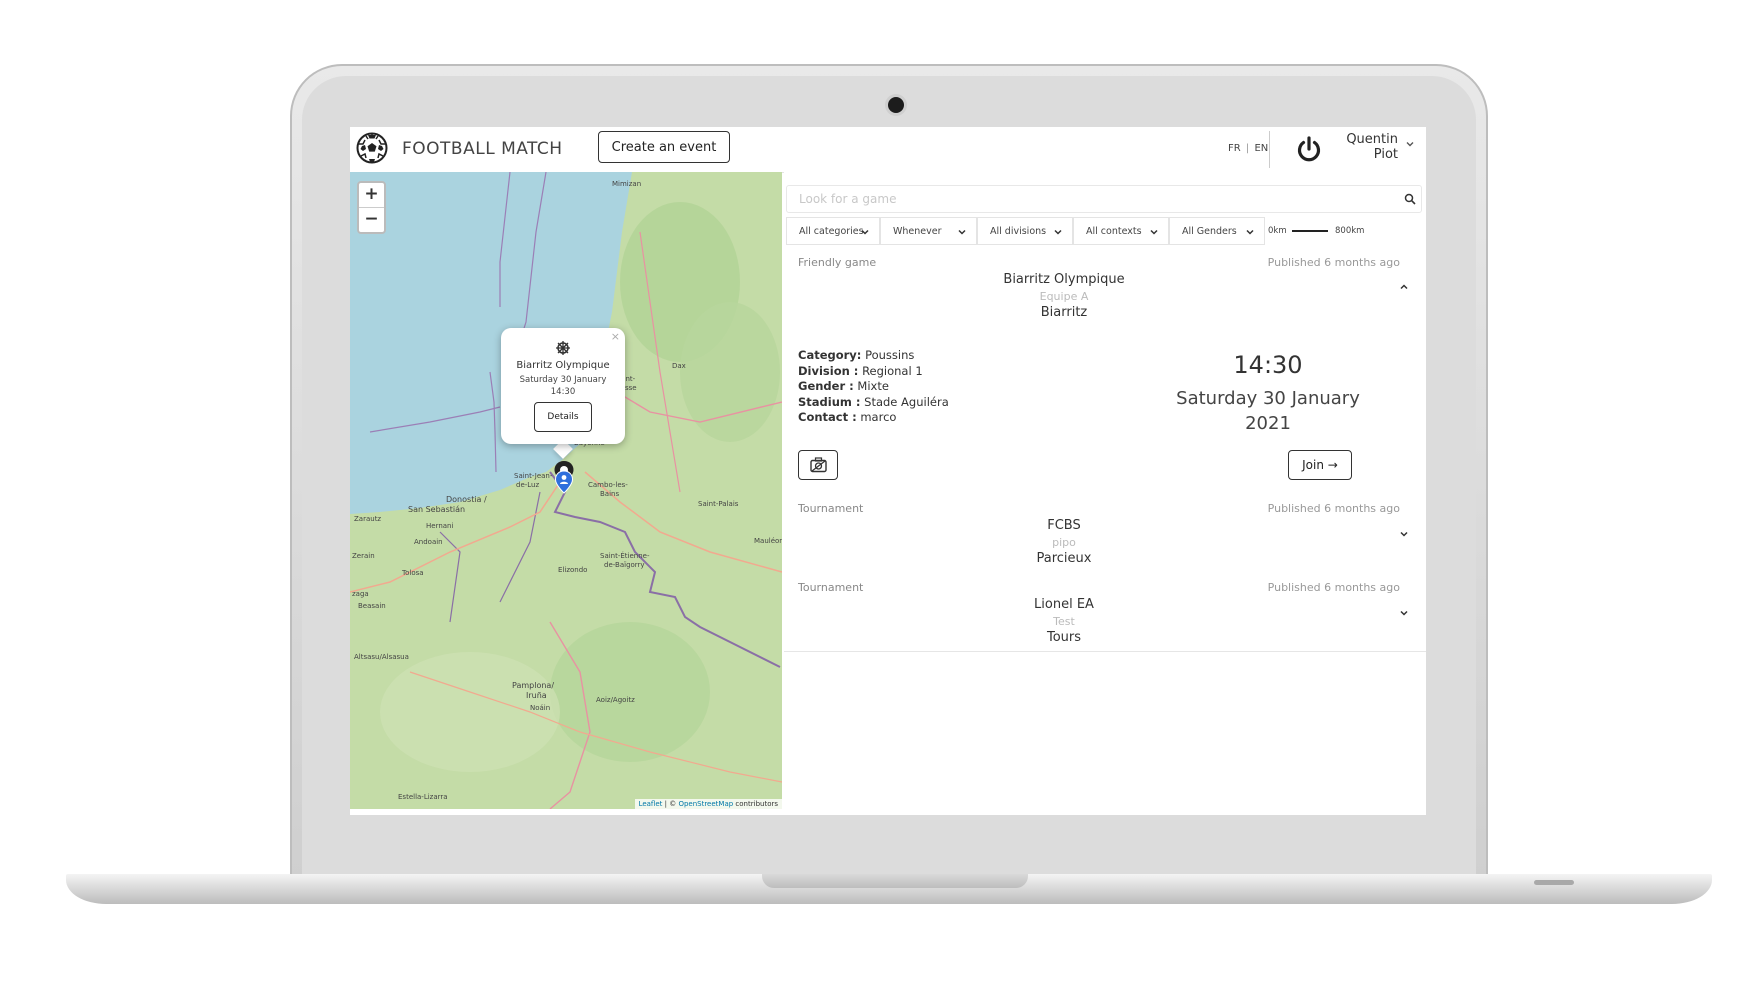  I want to click on when-filter: Whenever, so click(928, 231).